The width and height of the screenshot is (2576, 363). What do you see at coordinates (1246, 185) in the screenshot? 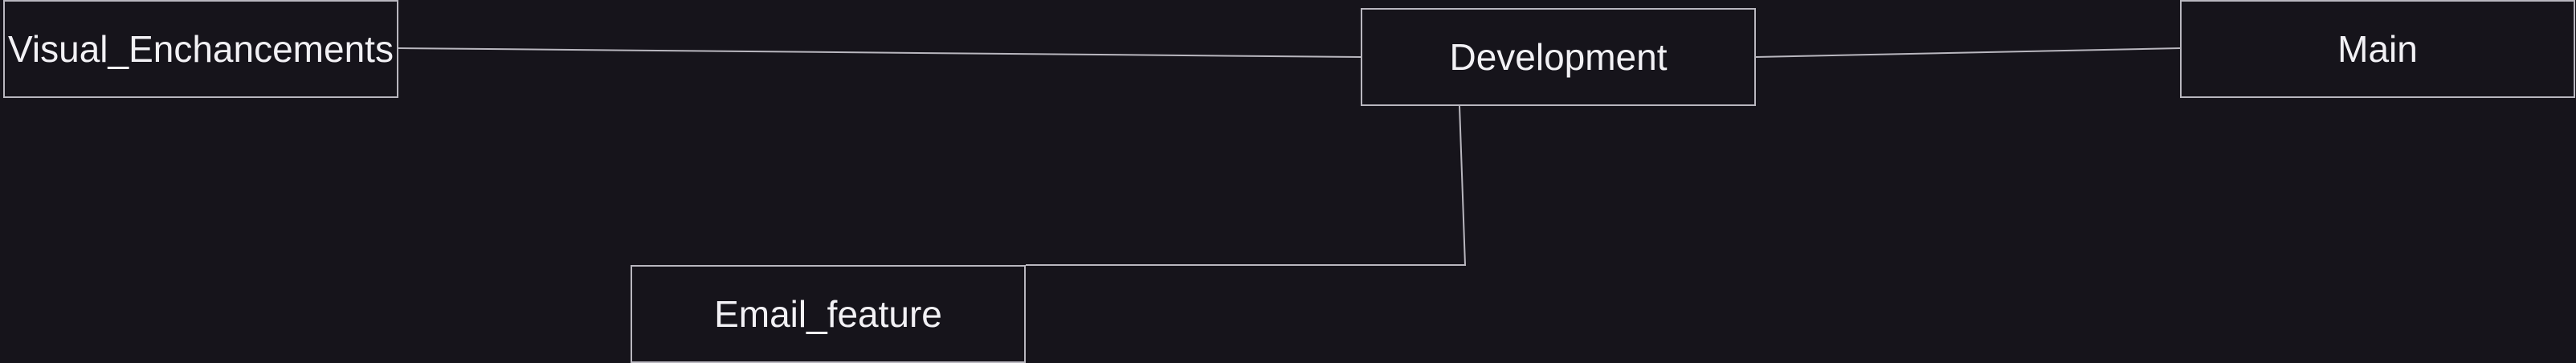
I see `edge-development-email` at bounding box center [1246, 185].